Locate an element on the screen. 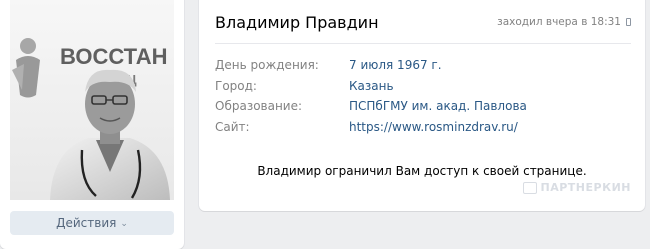 The image size is (650, 249). last-seen-status: заходил вчера в 18:31 is located at coordinates (564, 22).